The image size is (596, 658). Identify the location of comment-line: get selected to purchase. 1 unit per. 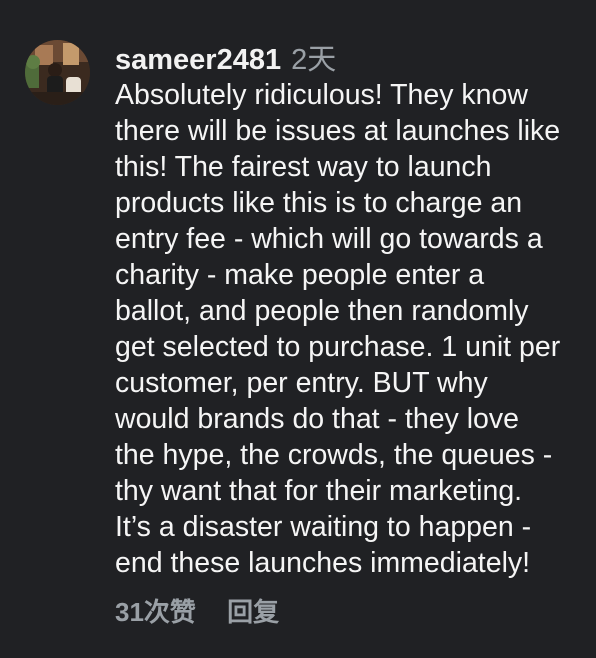
(338, 347).